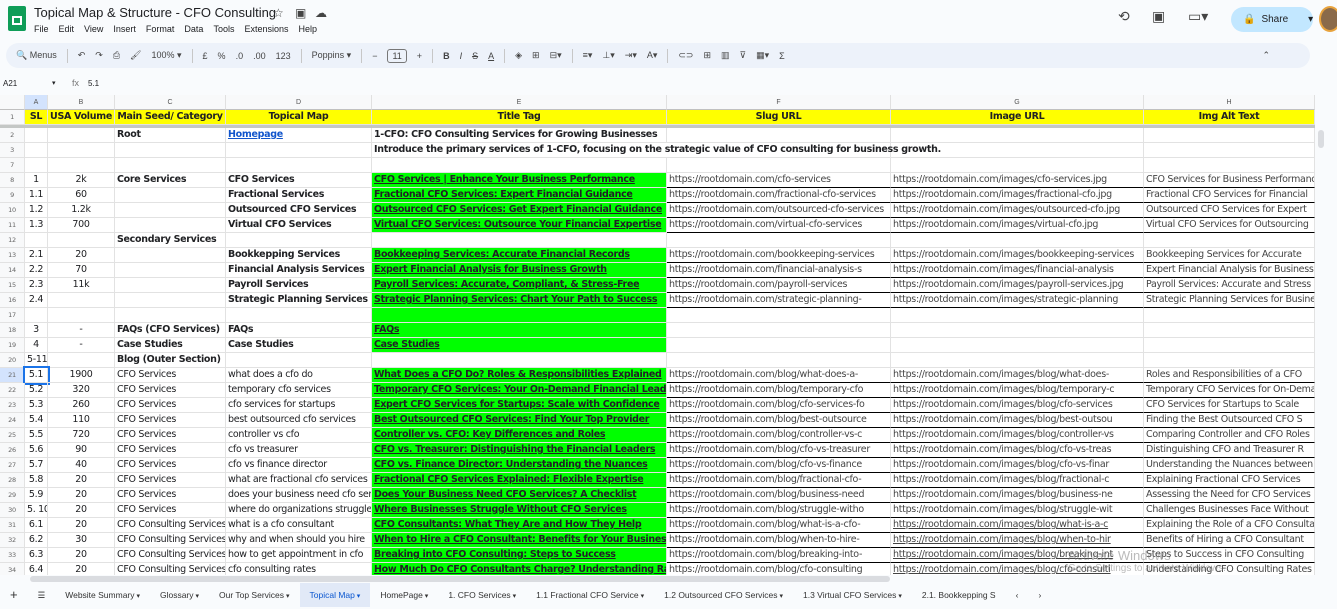  Describe the element at coordinates (41, 29) in the screenshot. I see `menu-file: File` at that location.